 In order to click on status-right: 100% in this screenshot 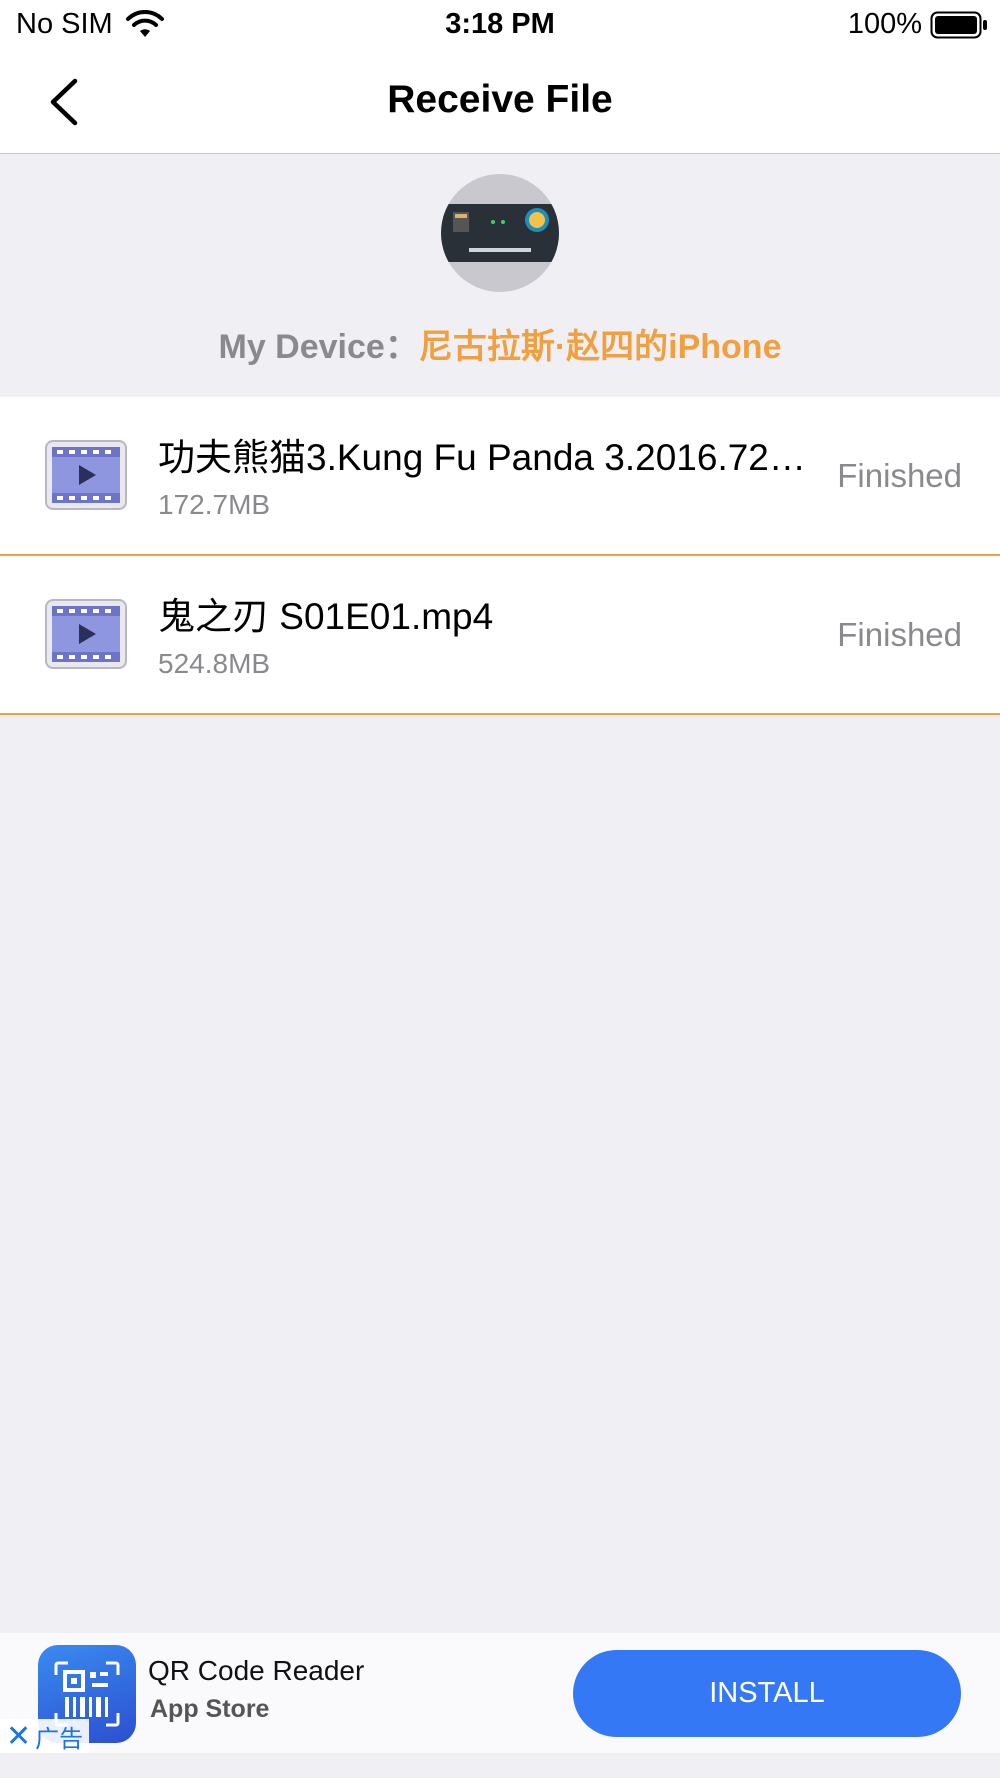, I will do `click(918, 24)`.